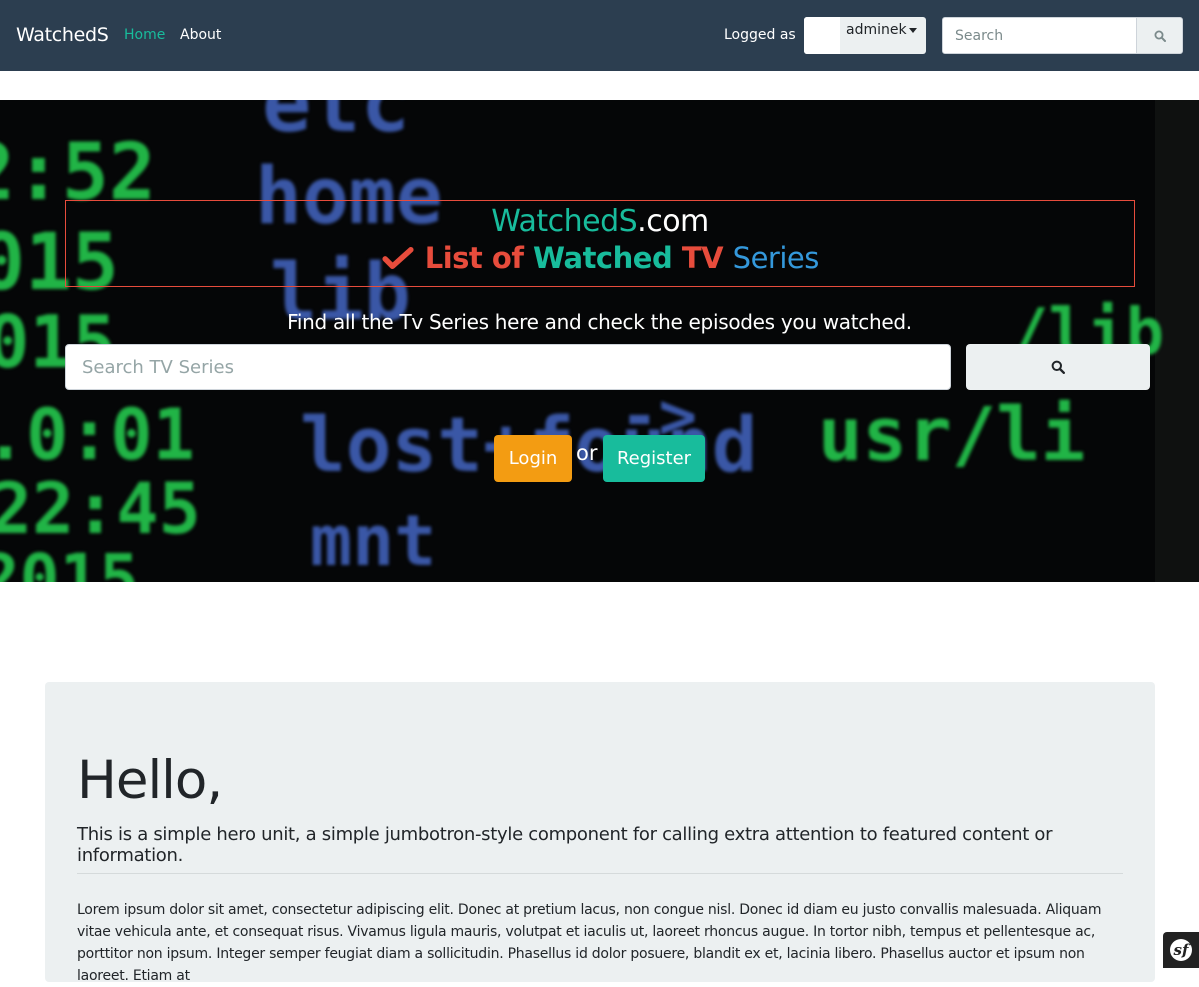  I want to click on or-text: or, so click(587, 453).